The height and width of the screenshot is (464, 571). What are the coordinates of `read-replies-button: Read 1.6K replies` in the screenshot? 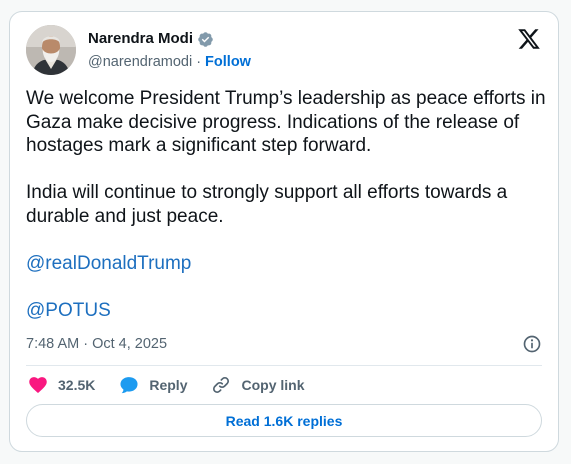 It's located at (284, 420).